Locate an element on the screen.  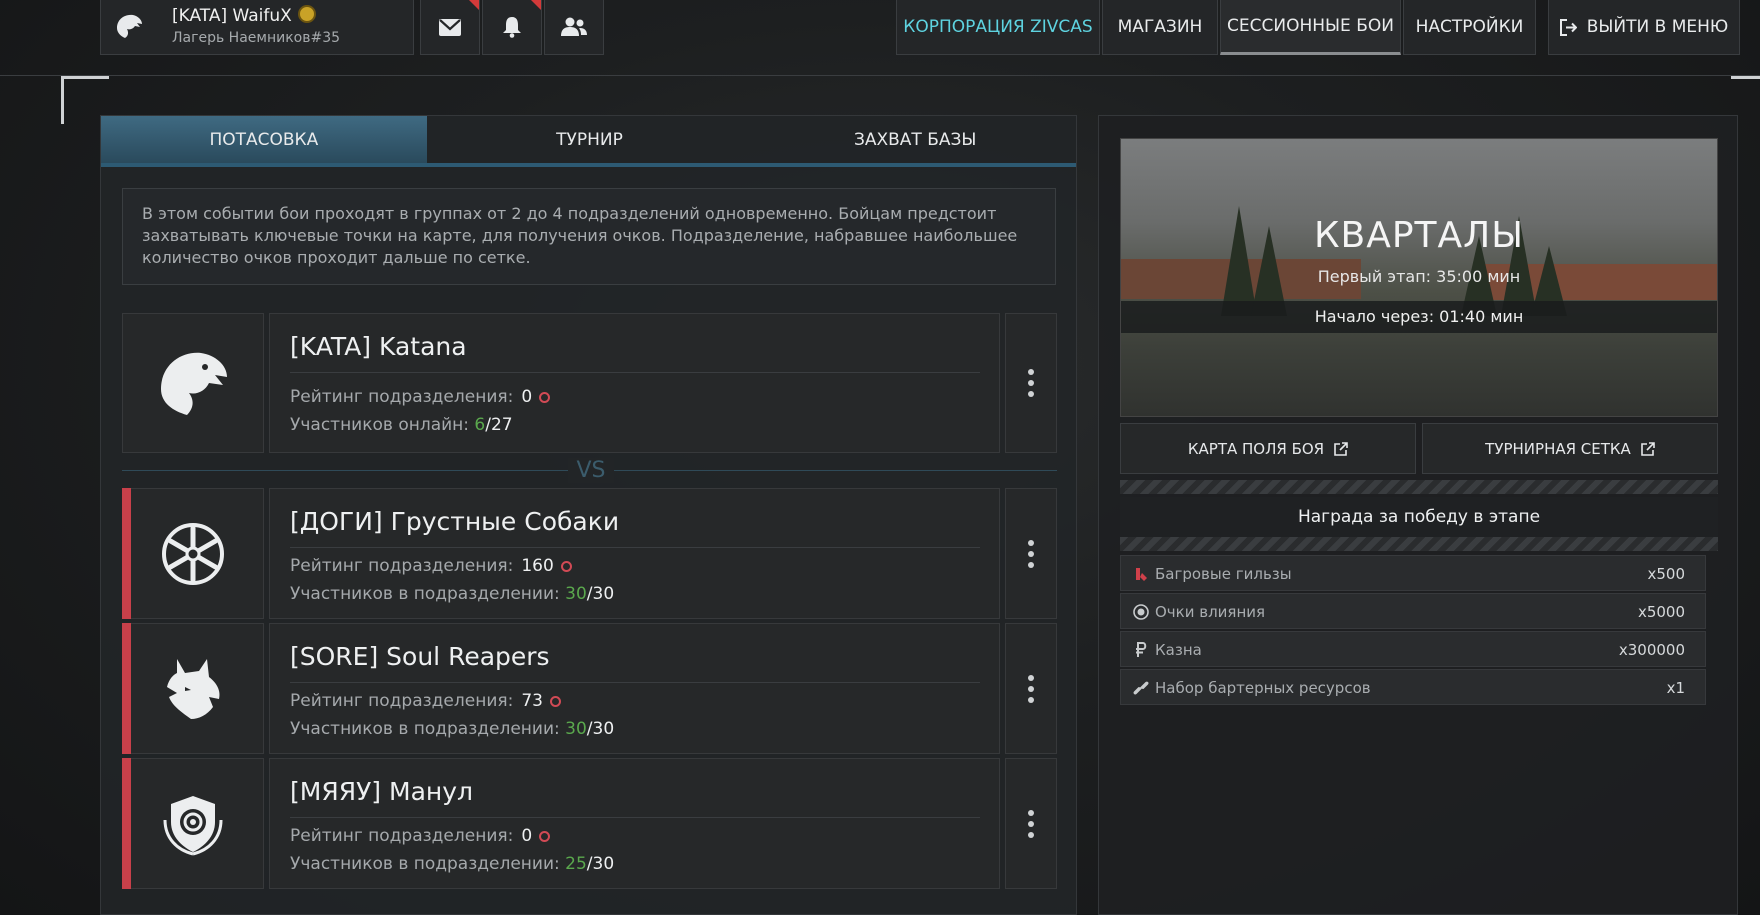
start-timer: Начало через: 01:40 мин is located at coordinates (1419, 317).